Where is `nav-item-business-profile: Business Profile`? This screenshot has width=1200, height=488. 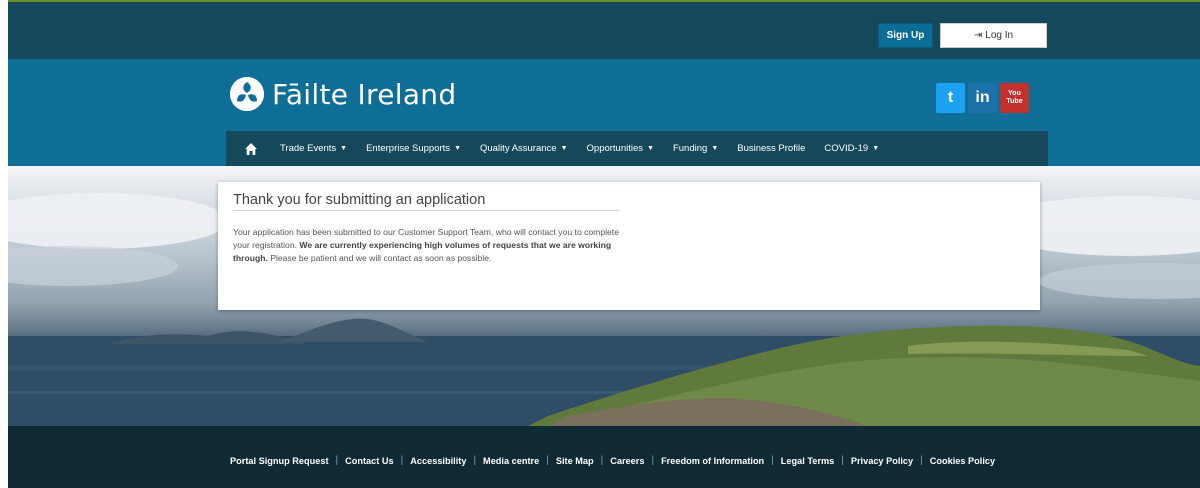 nav-item-business-profile: Business Profile is located at coordinates (771, 148).